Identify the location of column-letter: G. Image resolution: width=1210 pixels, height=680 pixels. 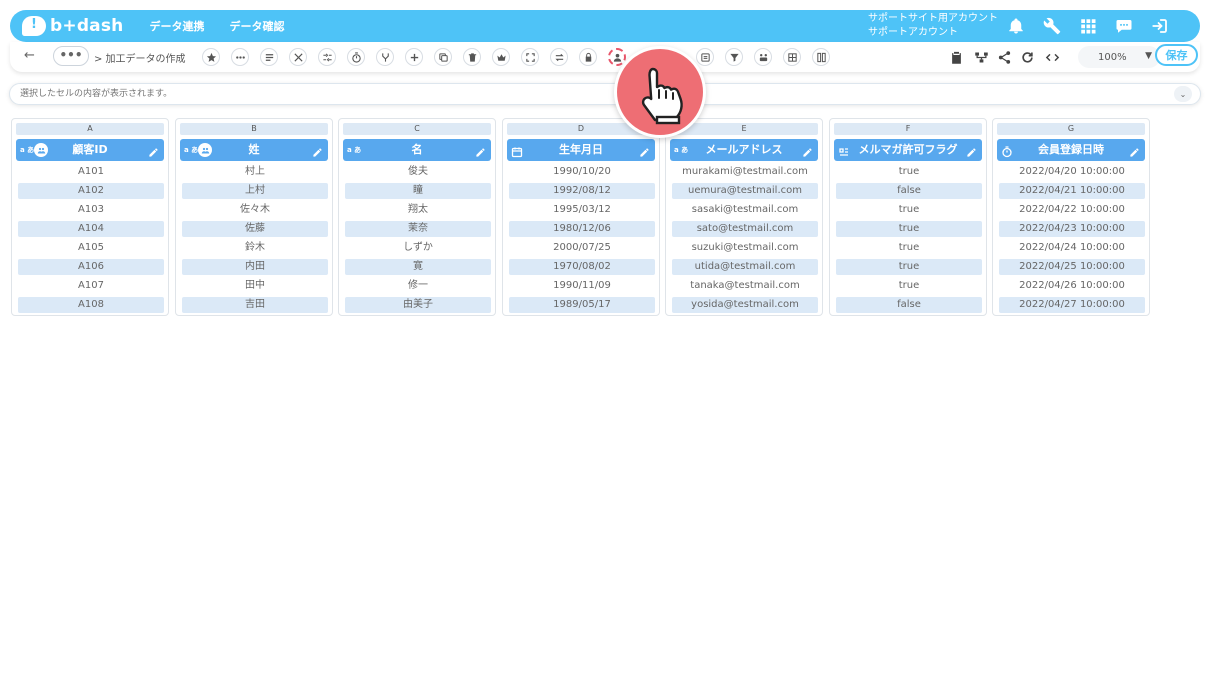
(1071, 129).